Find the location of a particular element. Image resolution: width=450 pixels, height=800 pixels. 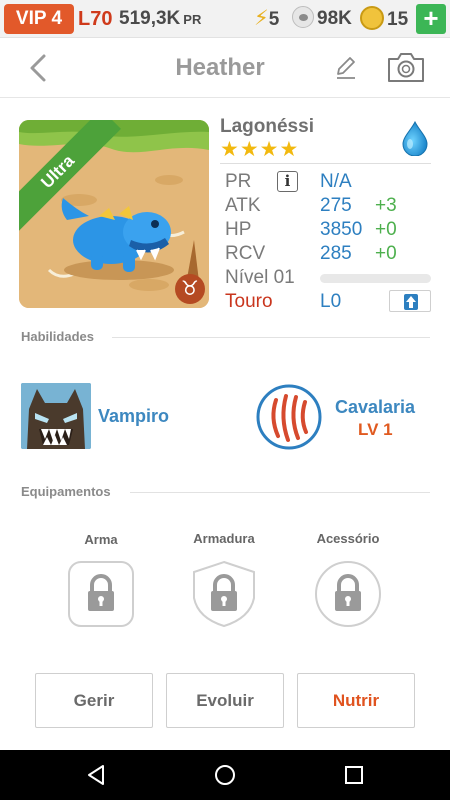

vampire-ability-icon is located at coordinates (56, 416).